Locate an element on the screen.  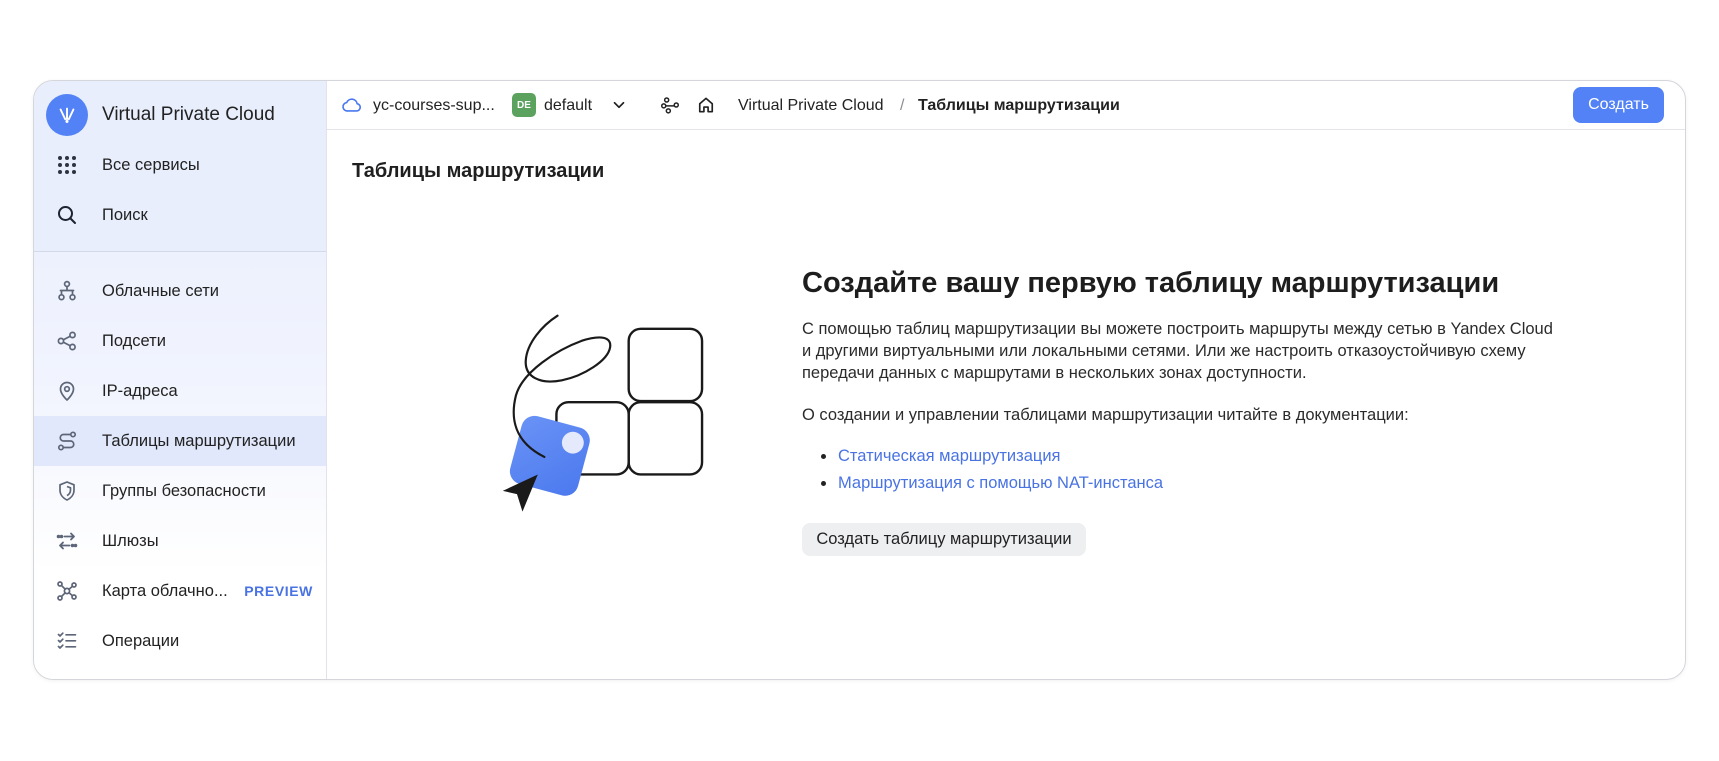
sidebar-search: Поиск is located at coordinates (180, 215).